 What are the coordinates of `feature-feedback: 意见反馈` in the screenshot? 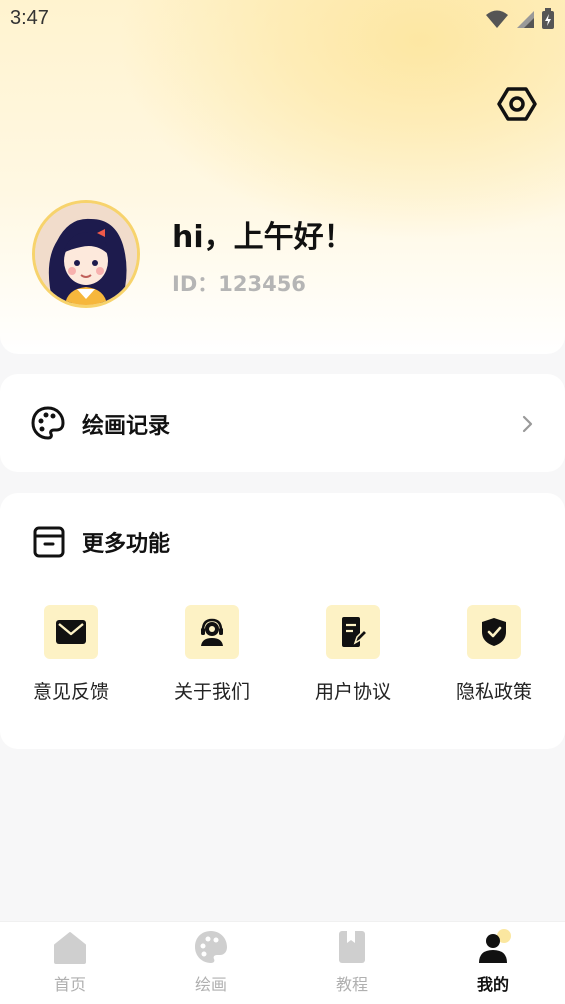 It's located at (71, 654).